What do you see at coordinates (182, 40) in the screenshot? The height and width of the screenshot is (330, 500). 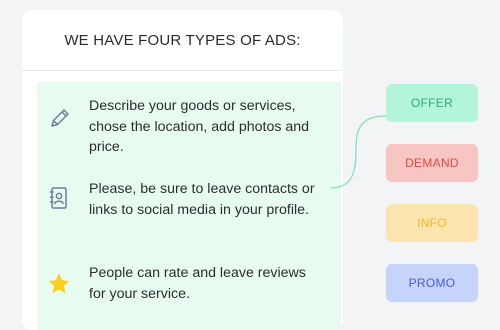 I see `panel-title: WE HAVE FOUR TYPES OF ADS:` at bounding box center [182, 40].